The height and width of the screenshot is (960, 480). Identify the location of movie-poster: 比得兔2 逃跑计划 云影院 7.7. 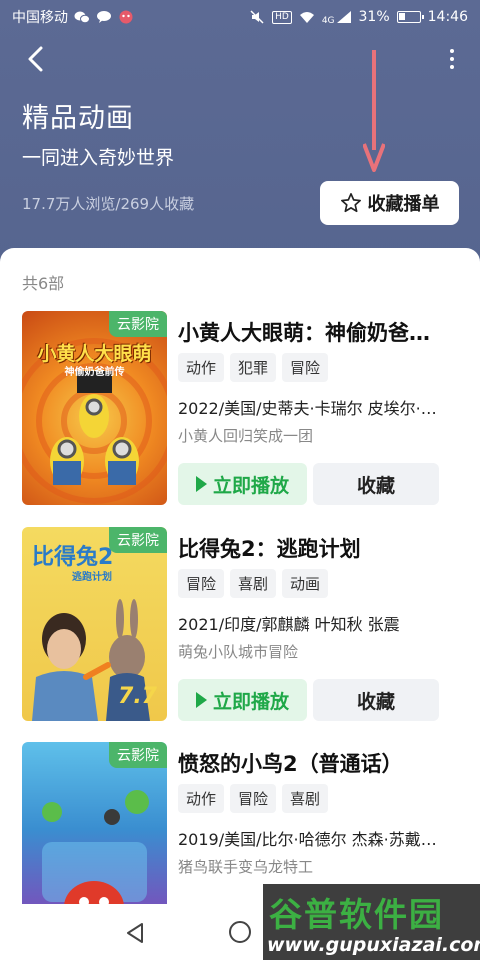
(94, 624).